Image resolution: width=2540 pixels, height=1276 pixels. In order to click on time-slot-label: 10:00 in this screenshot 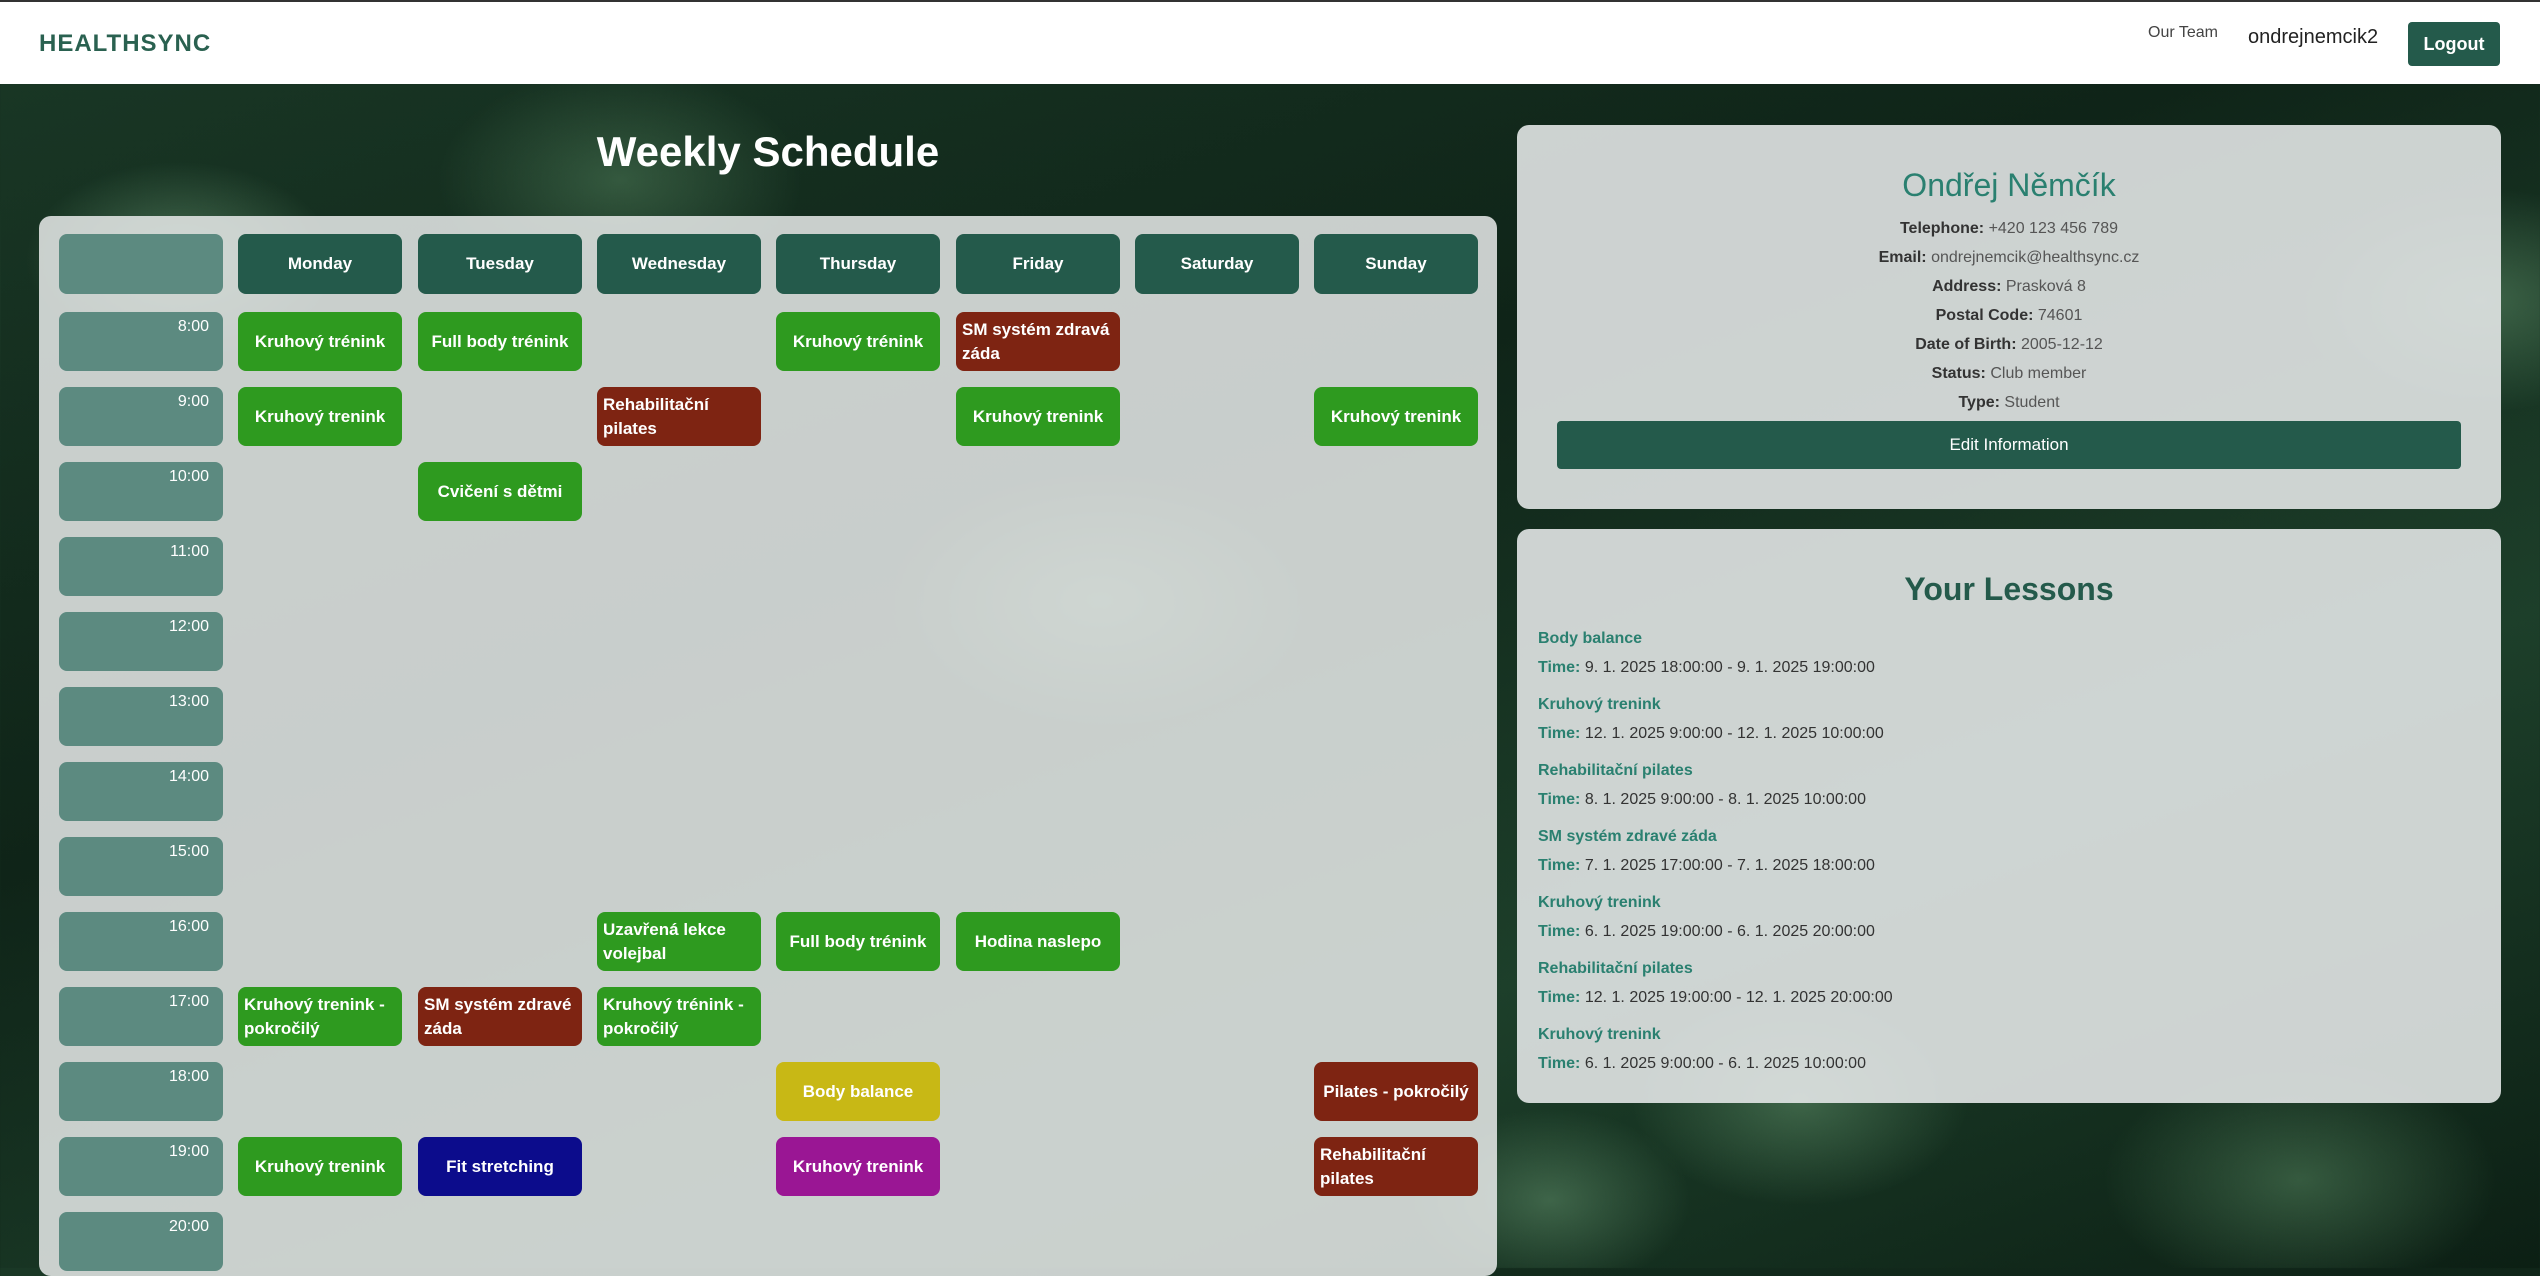, I will do `click(141, 491)`.